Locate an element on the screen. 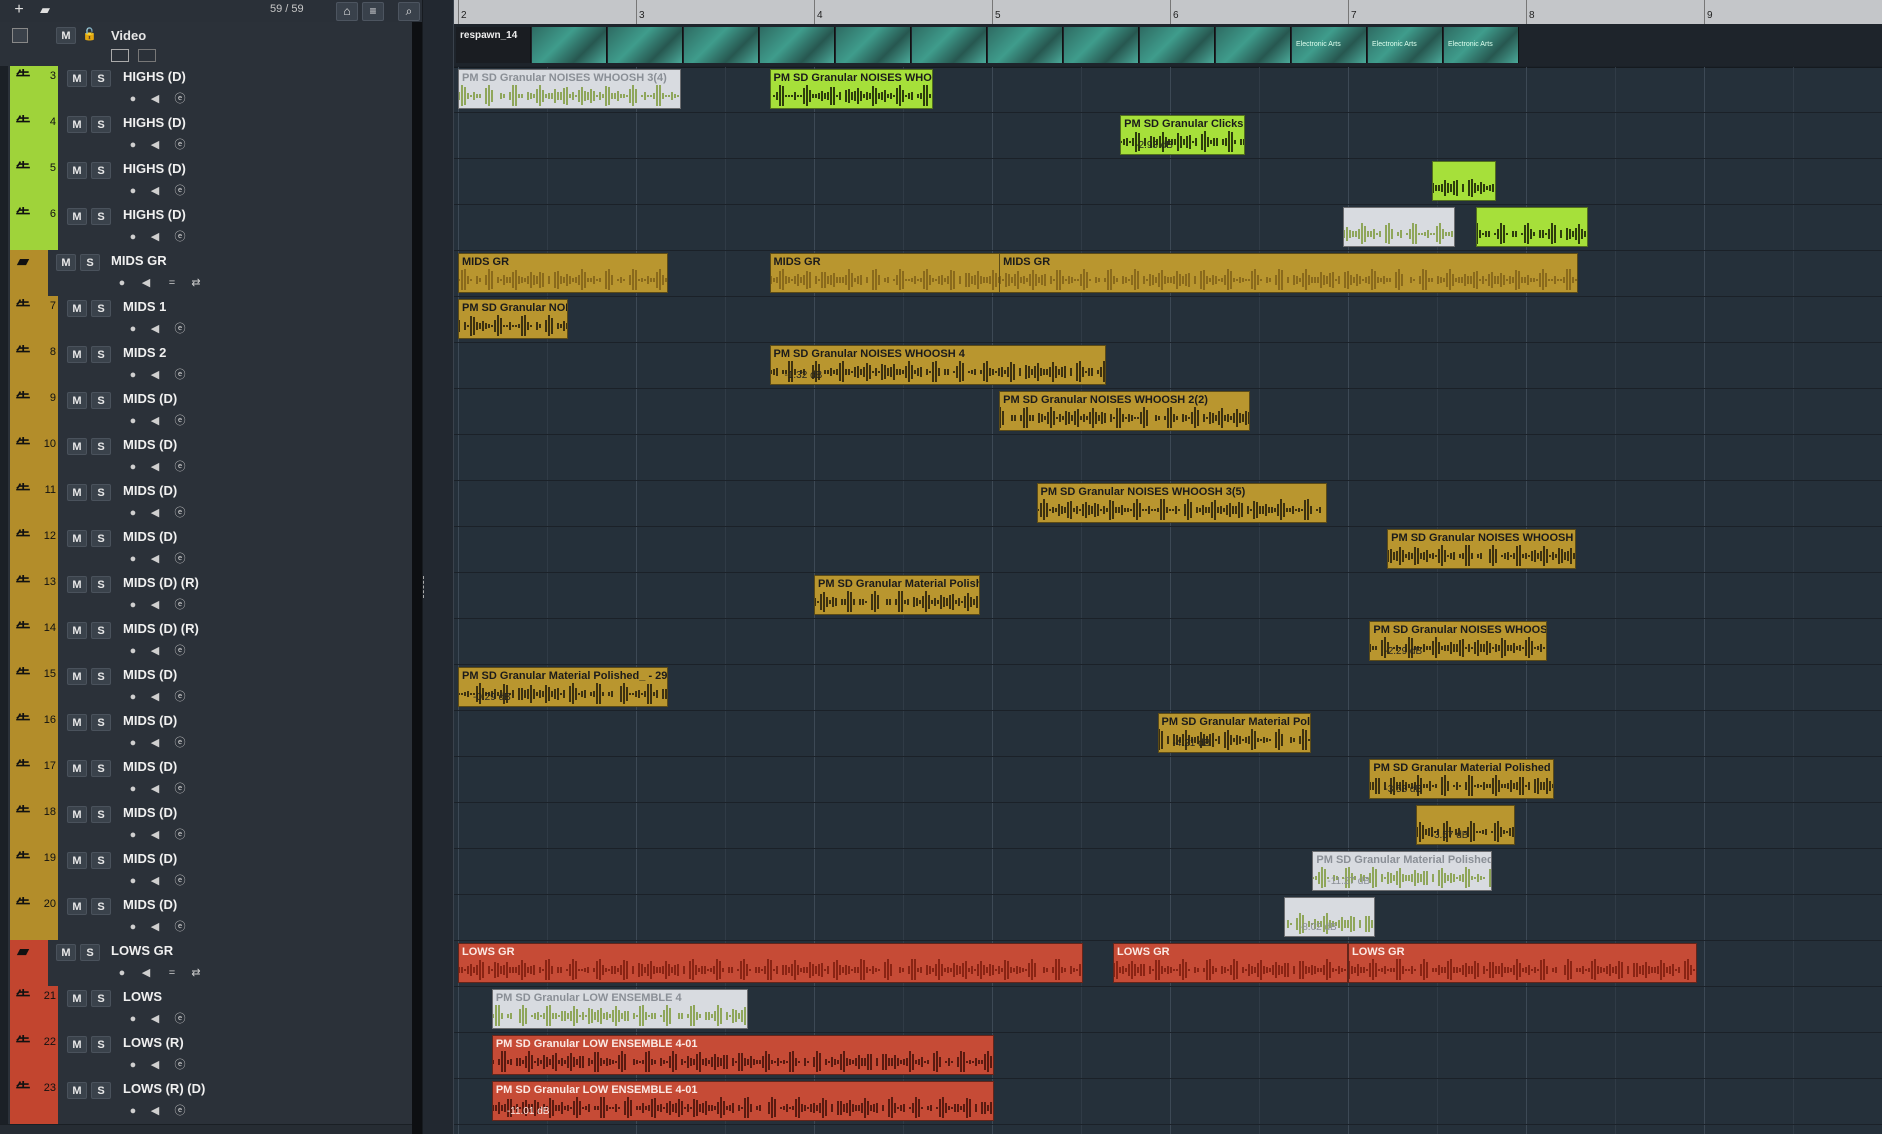  audio-track: ⺧ 6 M S HIGHS (D) ● ◀ ⓔ is located at coordinates (206, 227).